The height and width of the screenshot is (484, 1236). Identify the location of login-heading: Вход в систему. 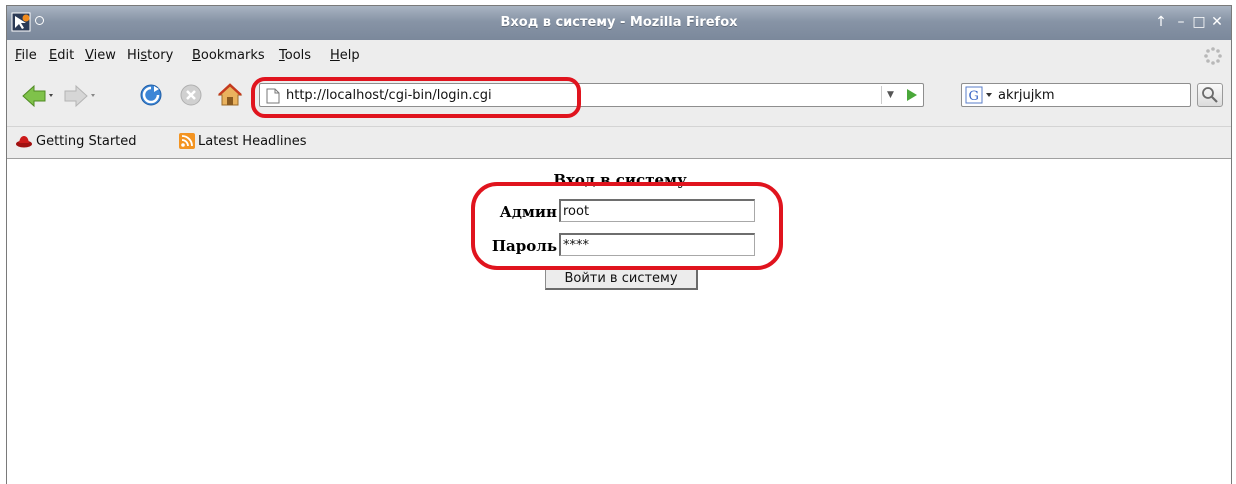
(620, 180).